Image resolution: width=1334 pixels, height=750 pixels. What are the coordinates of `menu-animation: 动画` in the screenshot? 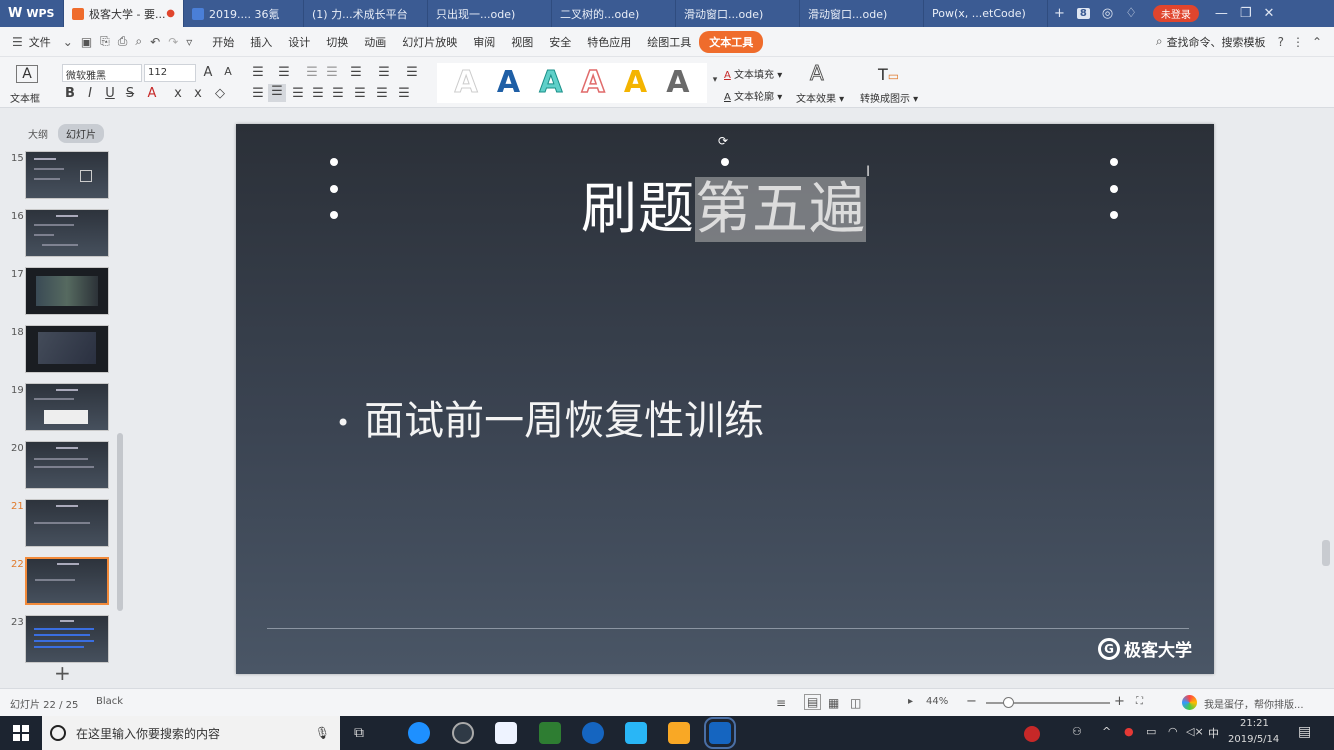 It's located at (375, 42).